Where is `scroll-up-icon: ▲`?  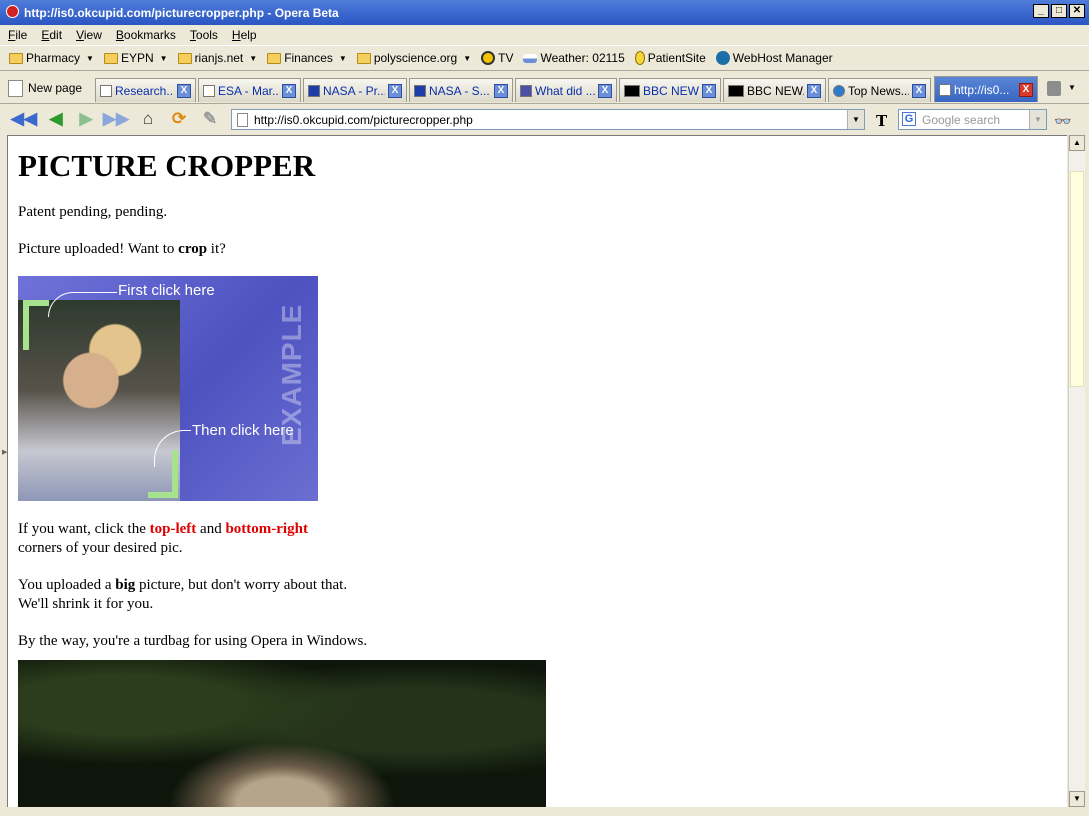 scroll-up-icon: ▲ is located at coordinates (1077, 143).